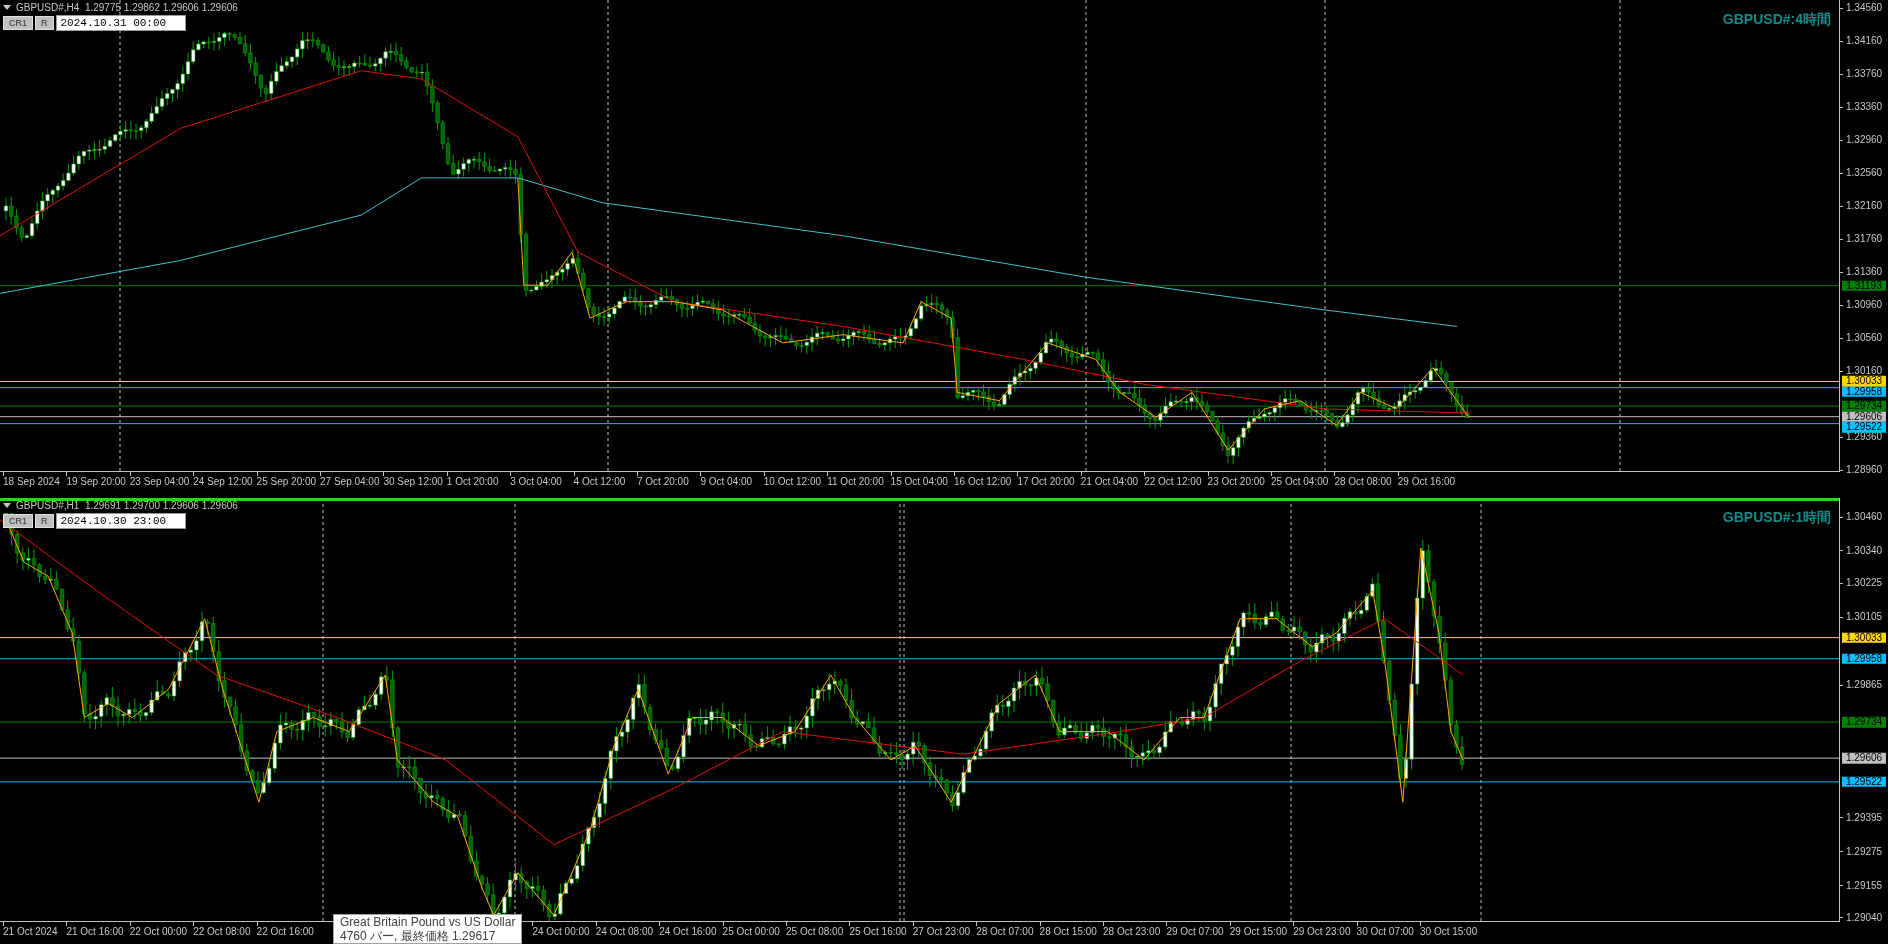  I want to click on time-label: 15 Oct 04:00, so click(919, 481).